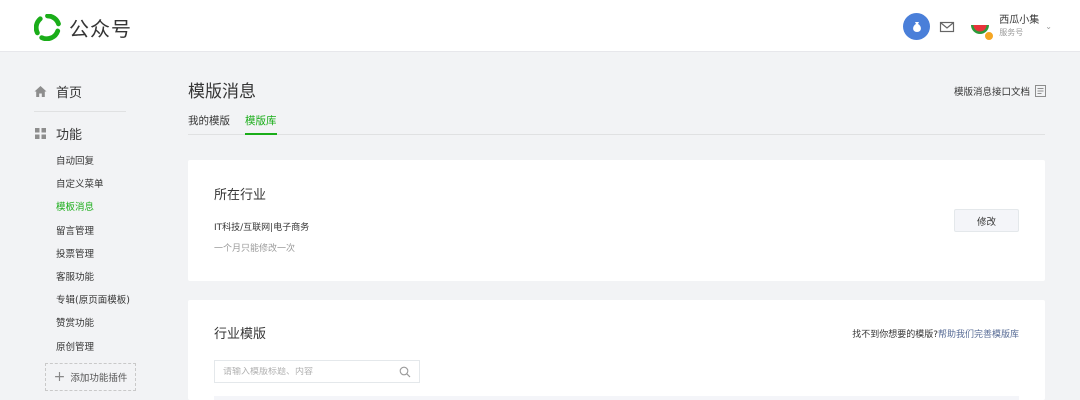  What do you see at coordinates (982, 28) in the screenshot?
I see `avatar` at bounding box center [982, 28].